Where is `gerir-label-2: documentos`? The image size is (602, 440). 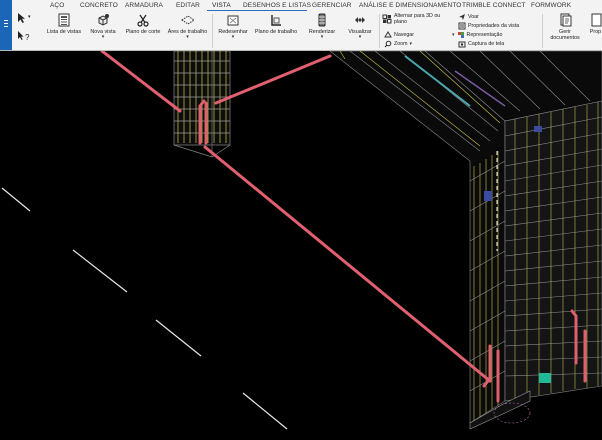 gerir-label-2: documentos is located at coordinates (565, 38).